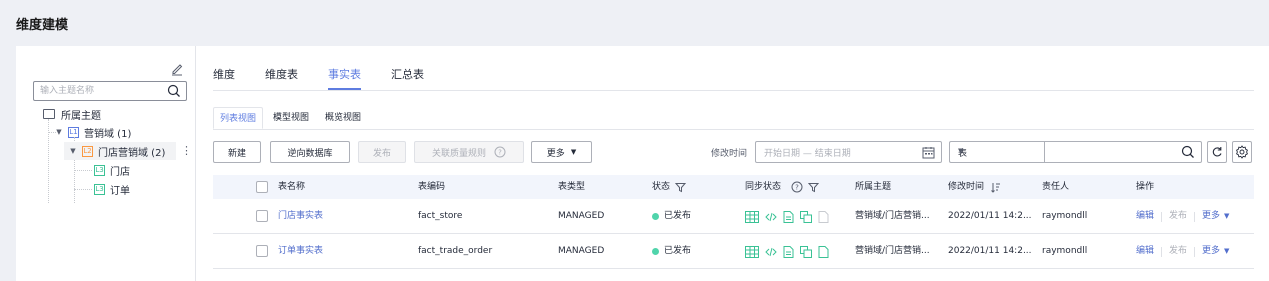 This screenshot has height=281, width=1269. What do you see at coordinates (1056, 187) in the screenshot?
I see `col-owner: 责任人` at bounding box center [1056, 187].